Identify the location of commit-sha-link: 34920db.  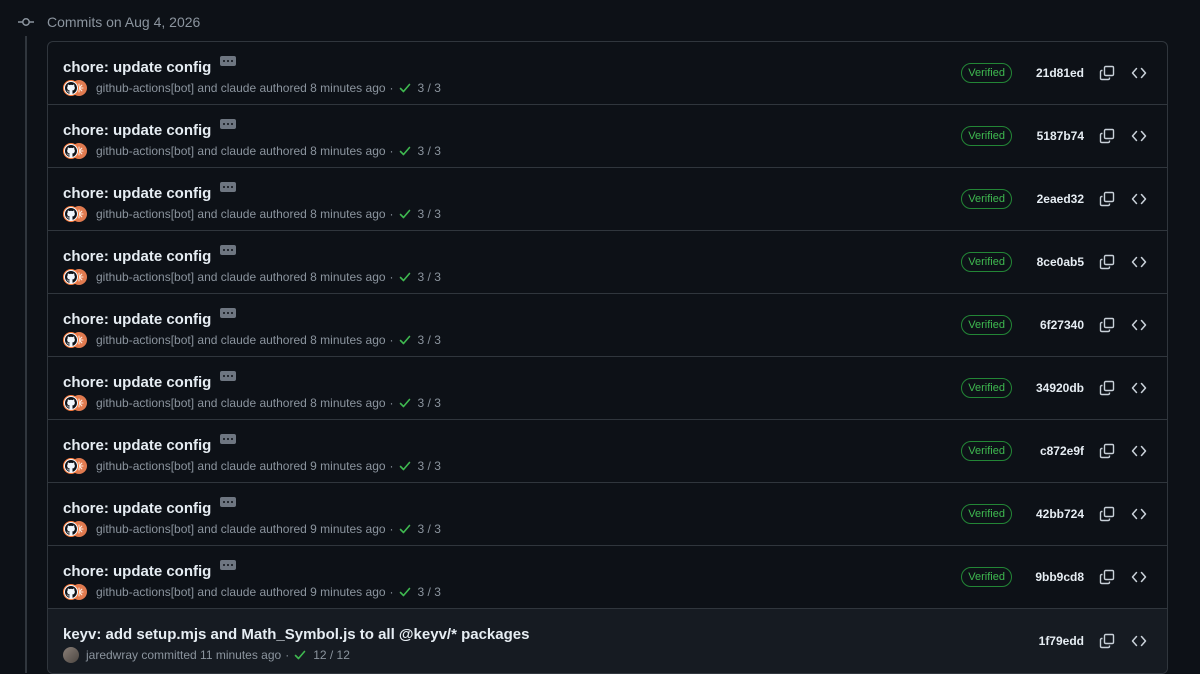
(1048, 388).